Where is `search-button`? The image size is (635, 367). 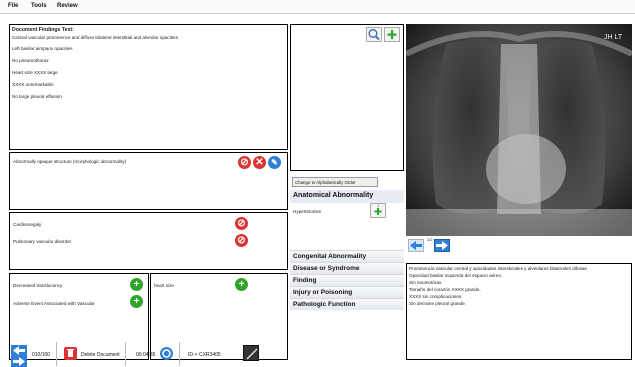
search-button is located at coordinates (374, 34).